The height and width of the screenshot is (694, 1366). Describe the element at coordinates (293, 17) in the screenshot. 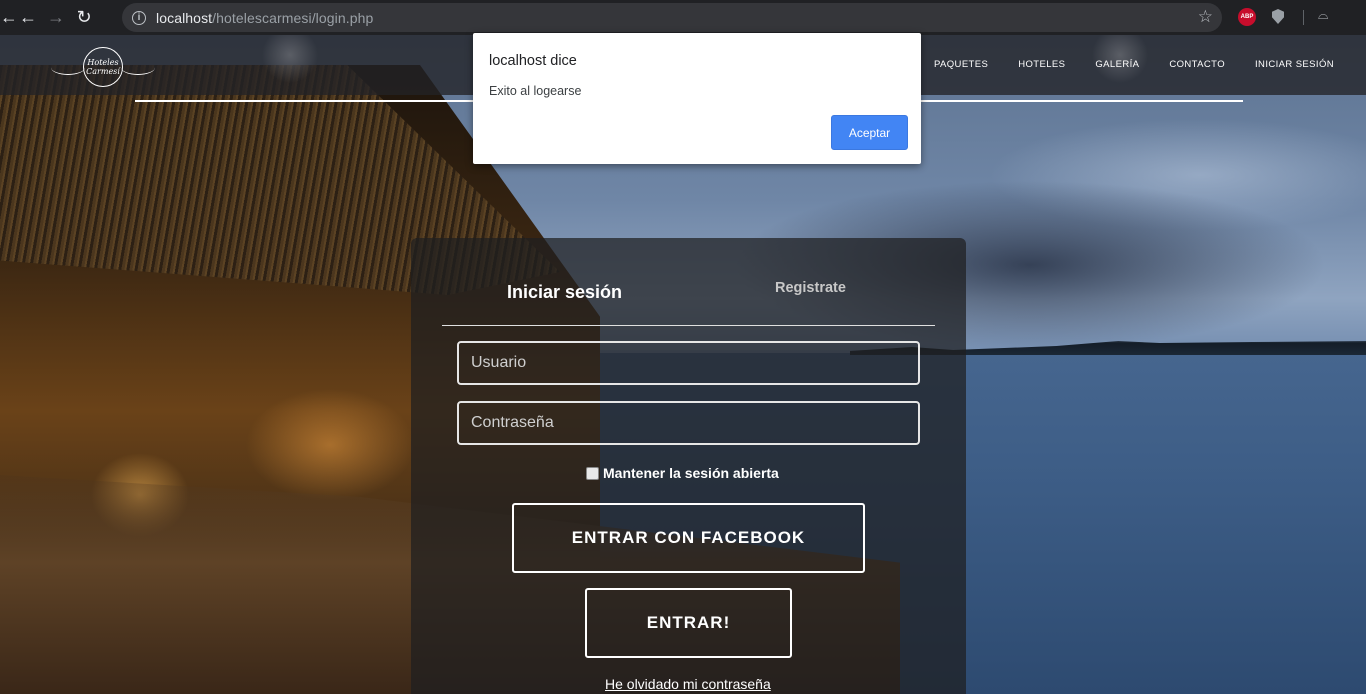

I see `url-path: /hotelescarmesi/login.php` at that location.